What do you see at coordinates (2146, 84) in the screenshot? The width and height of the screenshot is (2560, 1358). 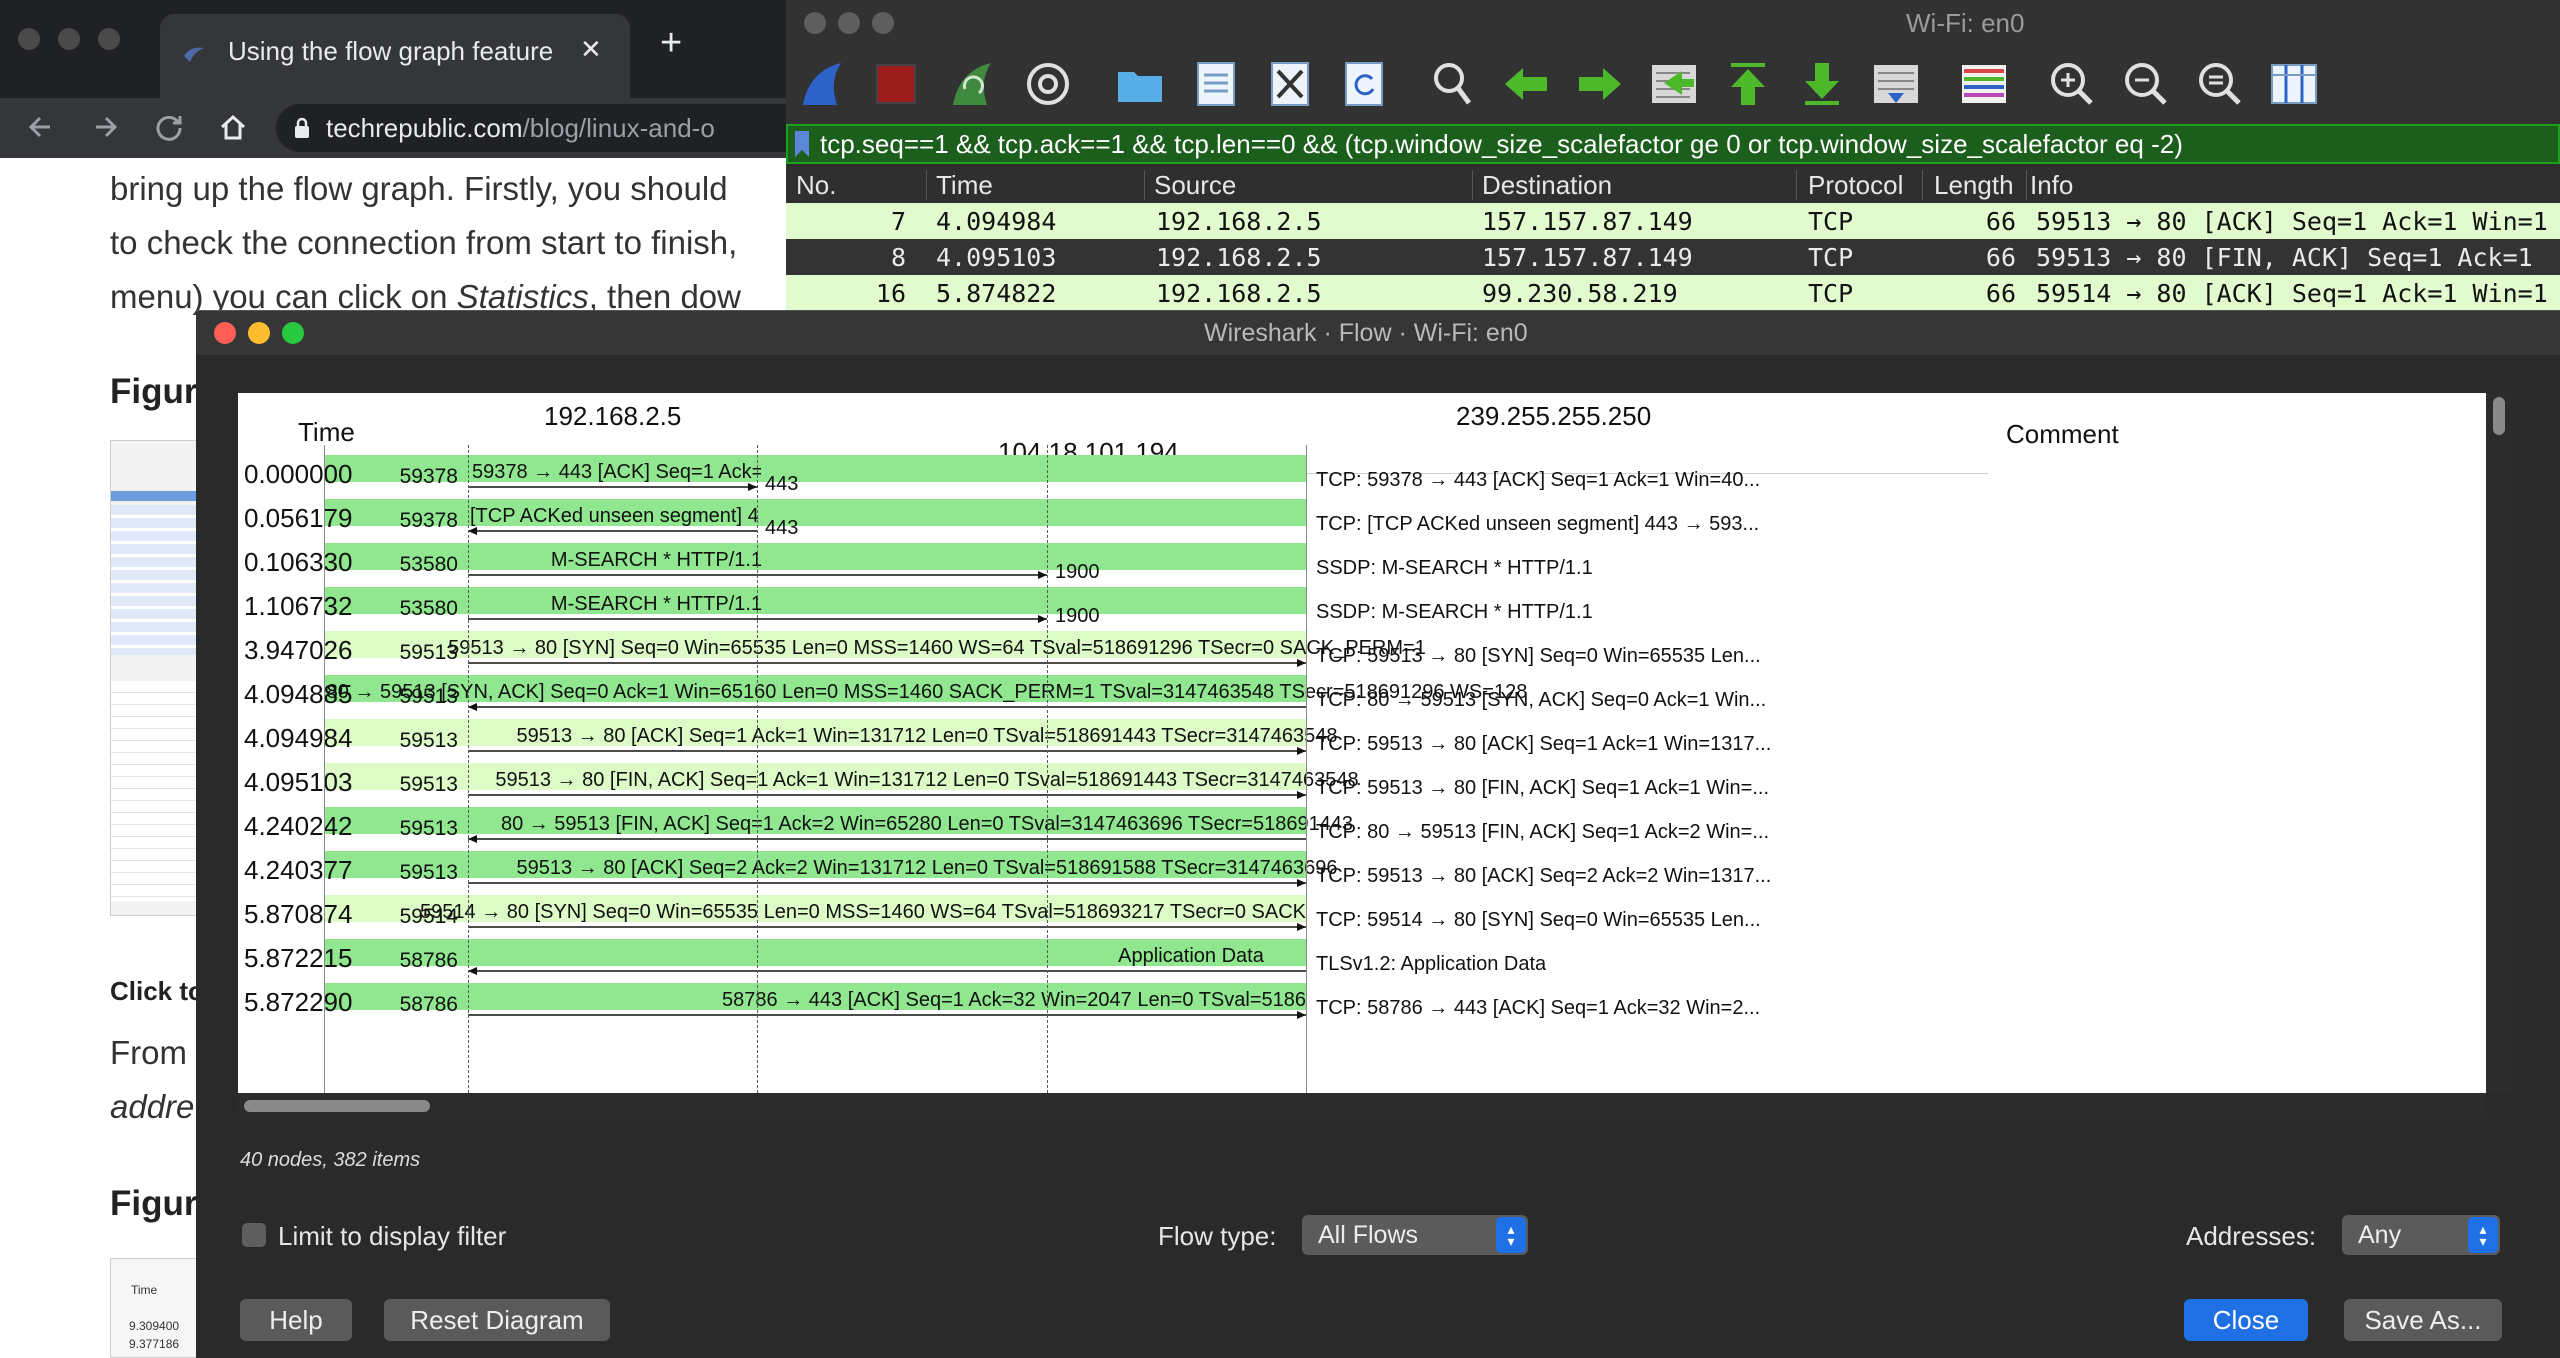 I see `zoom-out-icon` at bounding box center [2146, 84].